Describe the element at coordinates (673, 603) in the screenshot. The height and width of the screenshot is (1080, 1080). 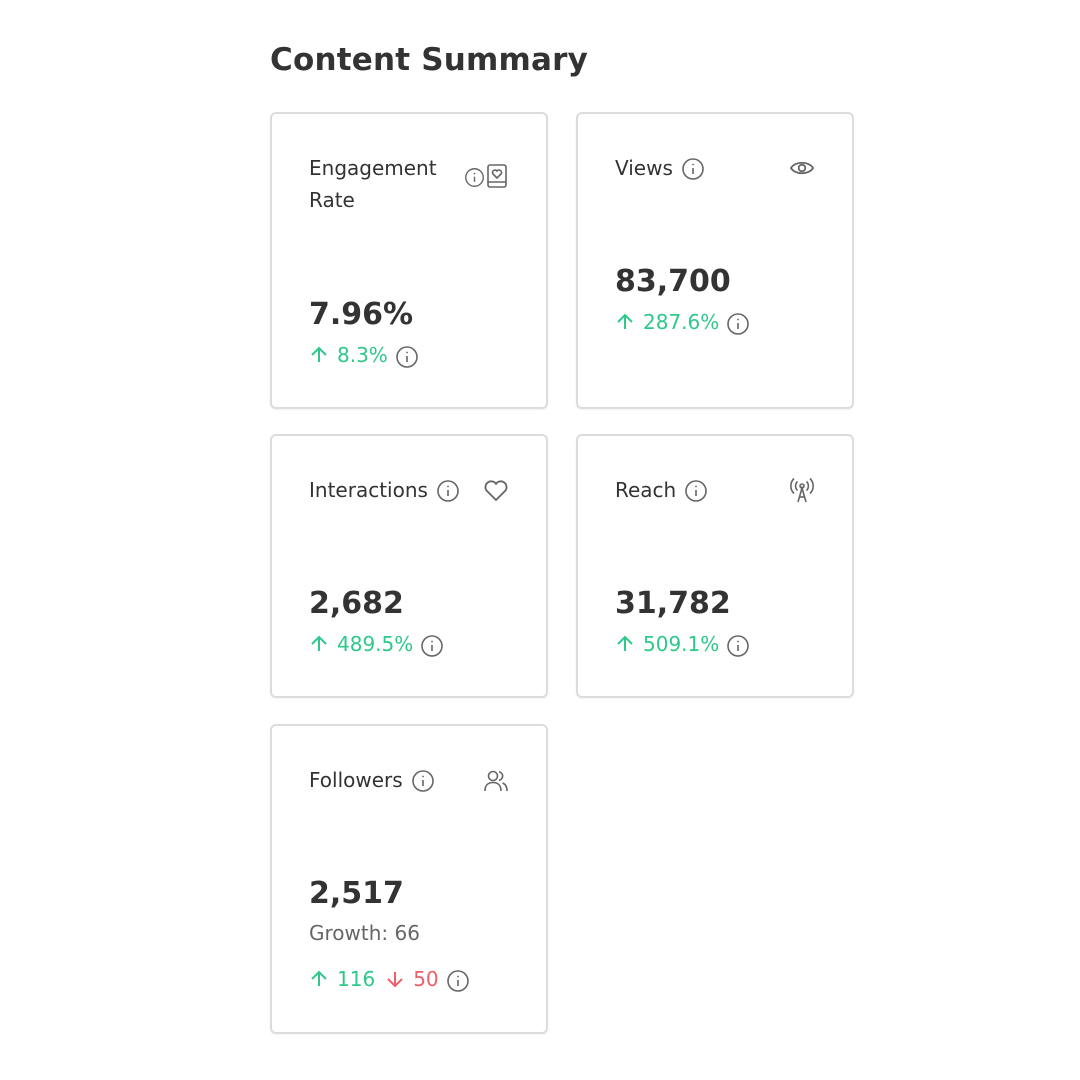
I see `metric-value: 31,782` at that location.